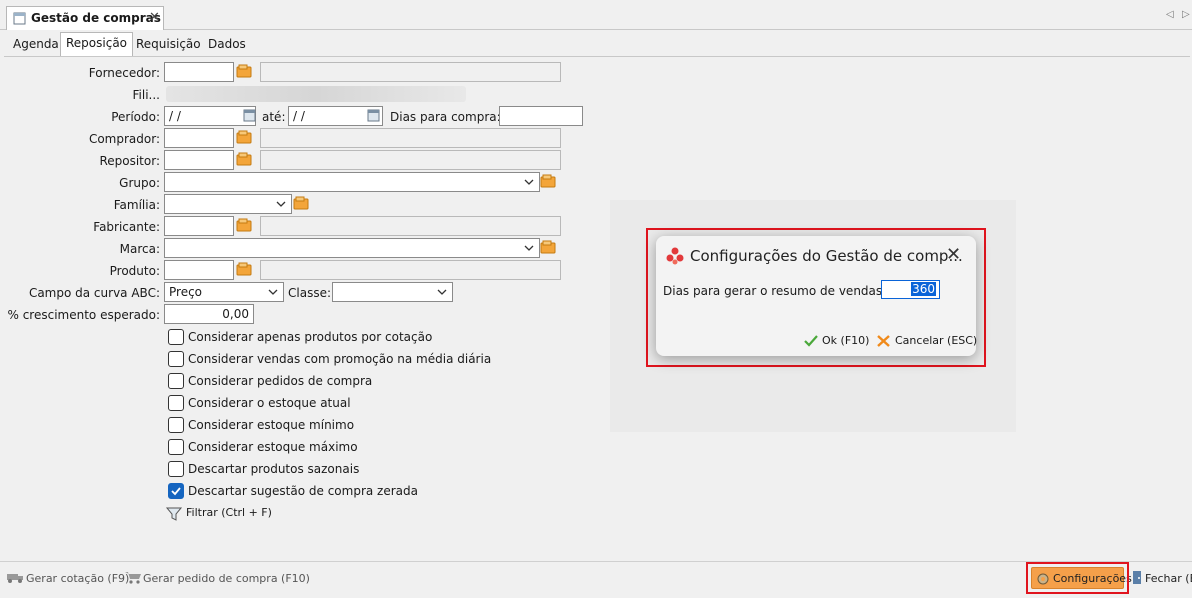 The width and height of the screenshot is (1192, 598). What do you see at coordinates (135, 117) in the screenshot?
I see `periodo-label: Período:` at bounding box center [135, 117].